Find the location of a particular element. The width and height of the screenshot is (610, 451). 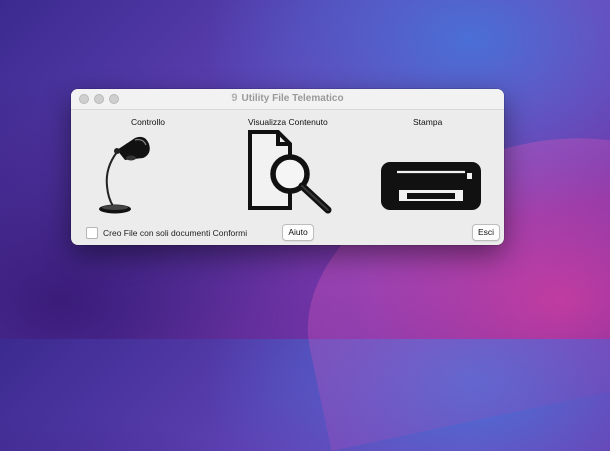

conformi-only-checkbox is located at coordinates (92, 233).